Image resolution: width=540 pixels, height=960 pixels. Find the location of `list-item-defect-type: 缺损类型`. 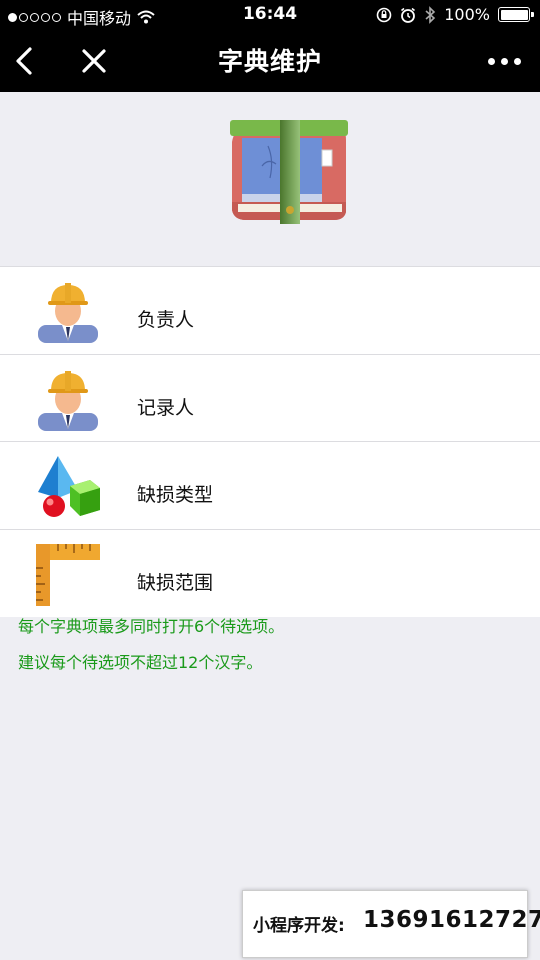

list-item-defect-type: 缺损类型 is located at coordinates (270, 486).